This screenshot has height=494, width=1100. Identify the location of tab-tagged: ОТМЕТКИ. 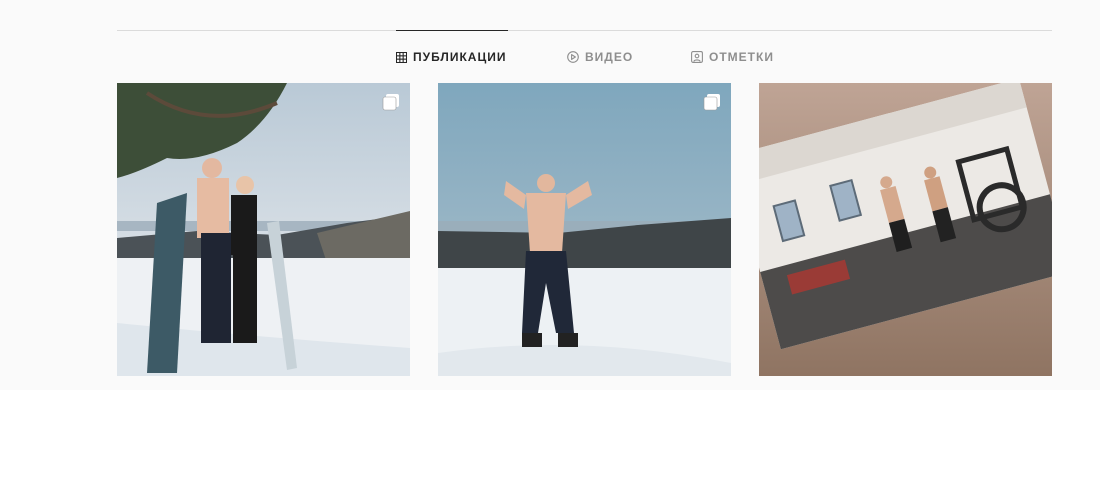
(735, 56).